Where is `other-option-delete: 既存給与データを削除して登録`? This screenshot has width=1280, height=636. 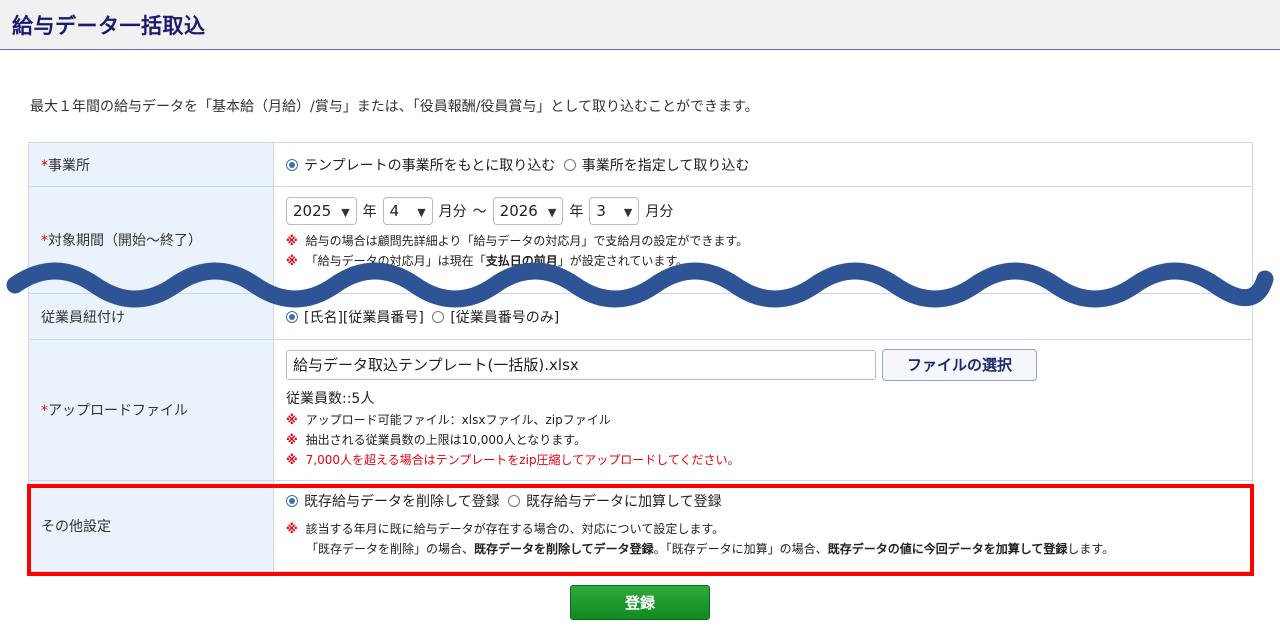
other-option-delete: 既存給与データを削除して登録 is located at coordinates (393, 502).